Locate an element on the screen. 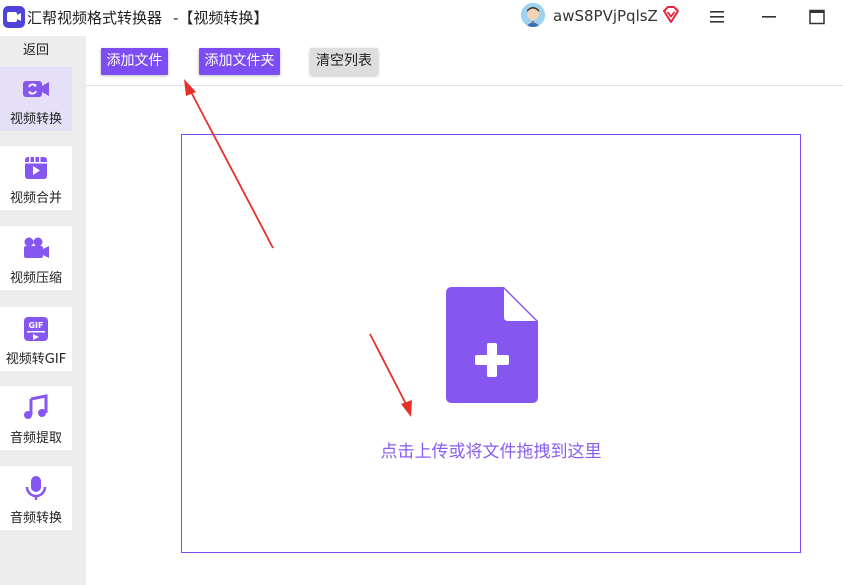  music-note-icon is located at coordinates (36, 408).